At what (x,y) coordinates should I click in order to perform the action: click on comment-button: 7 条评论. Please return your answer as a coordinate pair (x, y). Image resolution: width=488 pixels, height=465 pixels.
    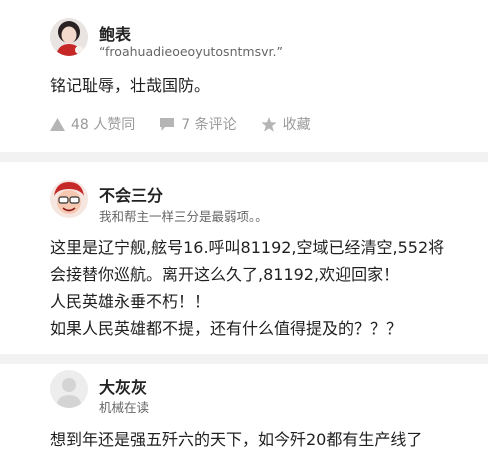
    Looking at the image, I should click on (198, 124).